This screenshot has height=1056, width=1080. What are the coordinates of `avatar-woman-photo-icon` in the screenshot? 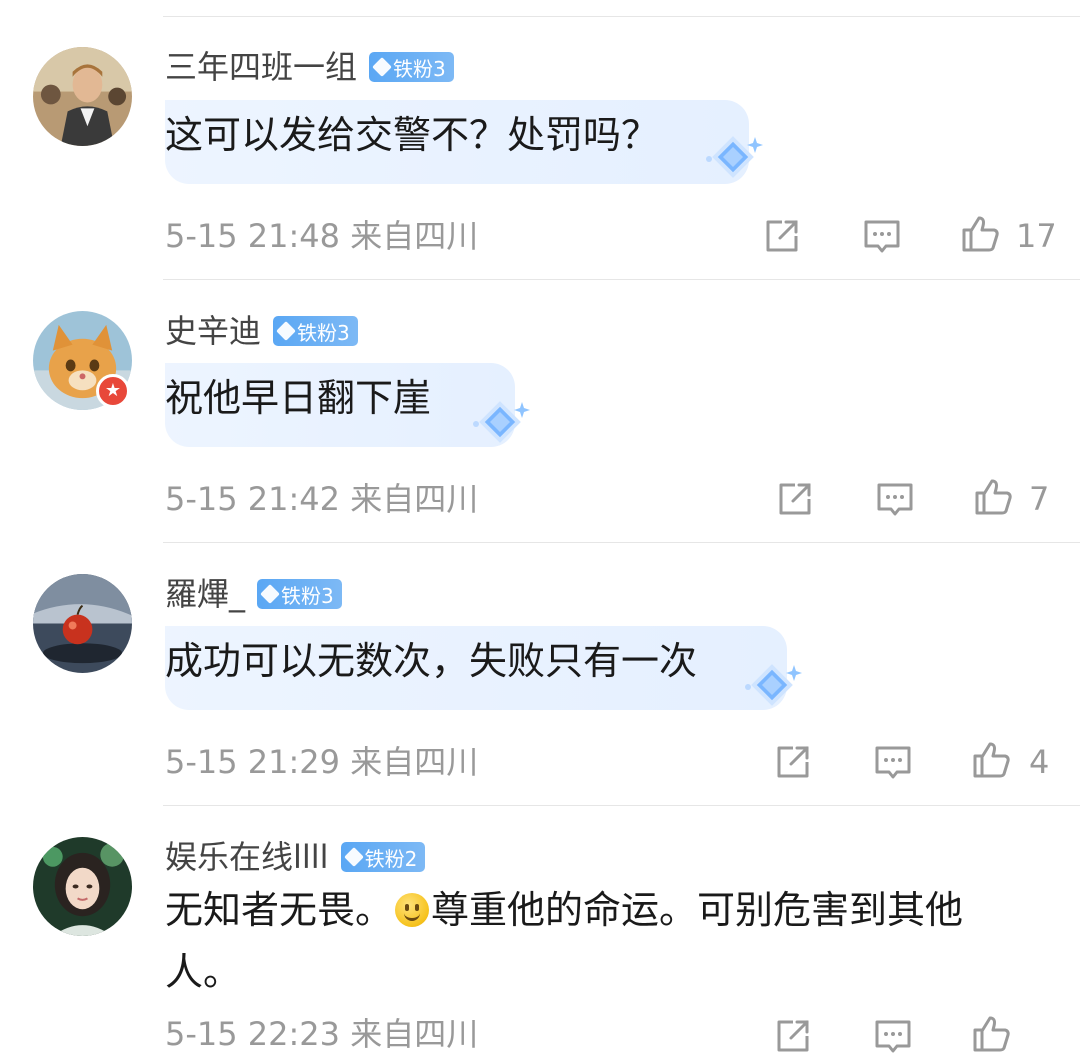 It's located at (82, 886).